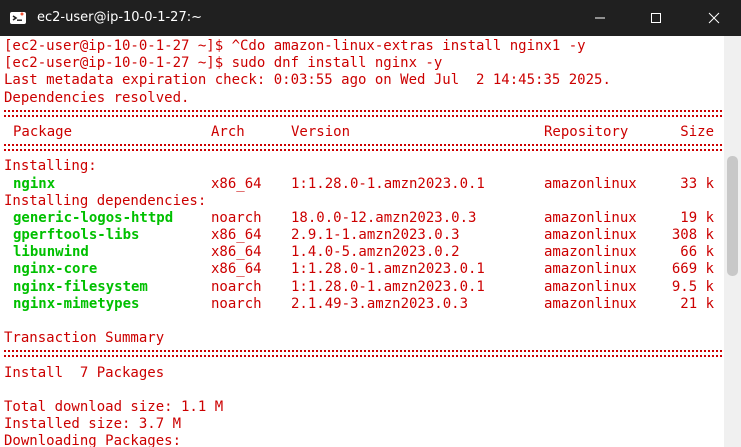 This screenshot has width=741, height=447. I want to click on install-count: Install 7 Packages, so click(84, 372).